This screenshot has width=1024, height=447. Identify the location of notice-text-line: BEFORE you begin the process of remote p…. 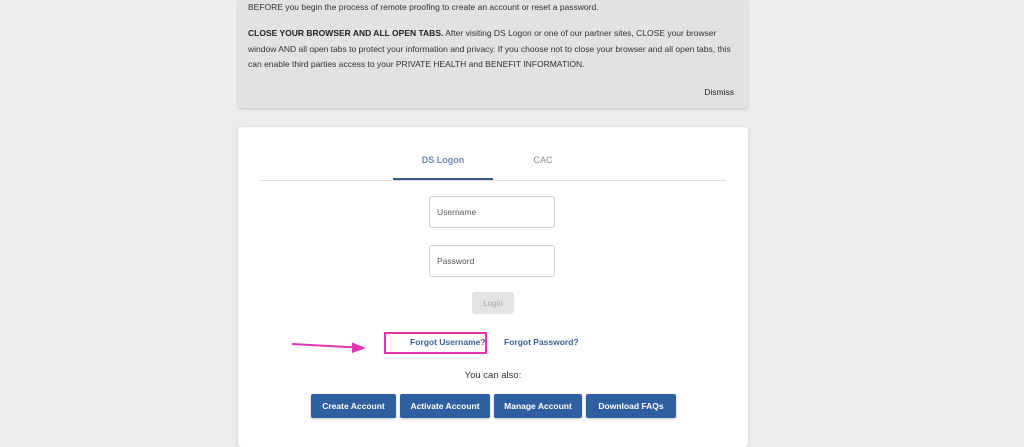
(423, 7).